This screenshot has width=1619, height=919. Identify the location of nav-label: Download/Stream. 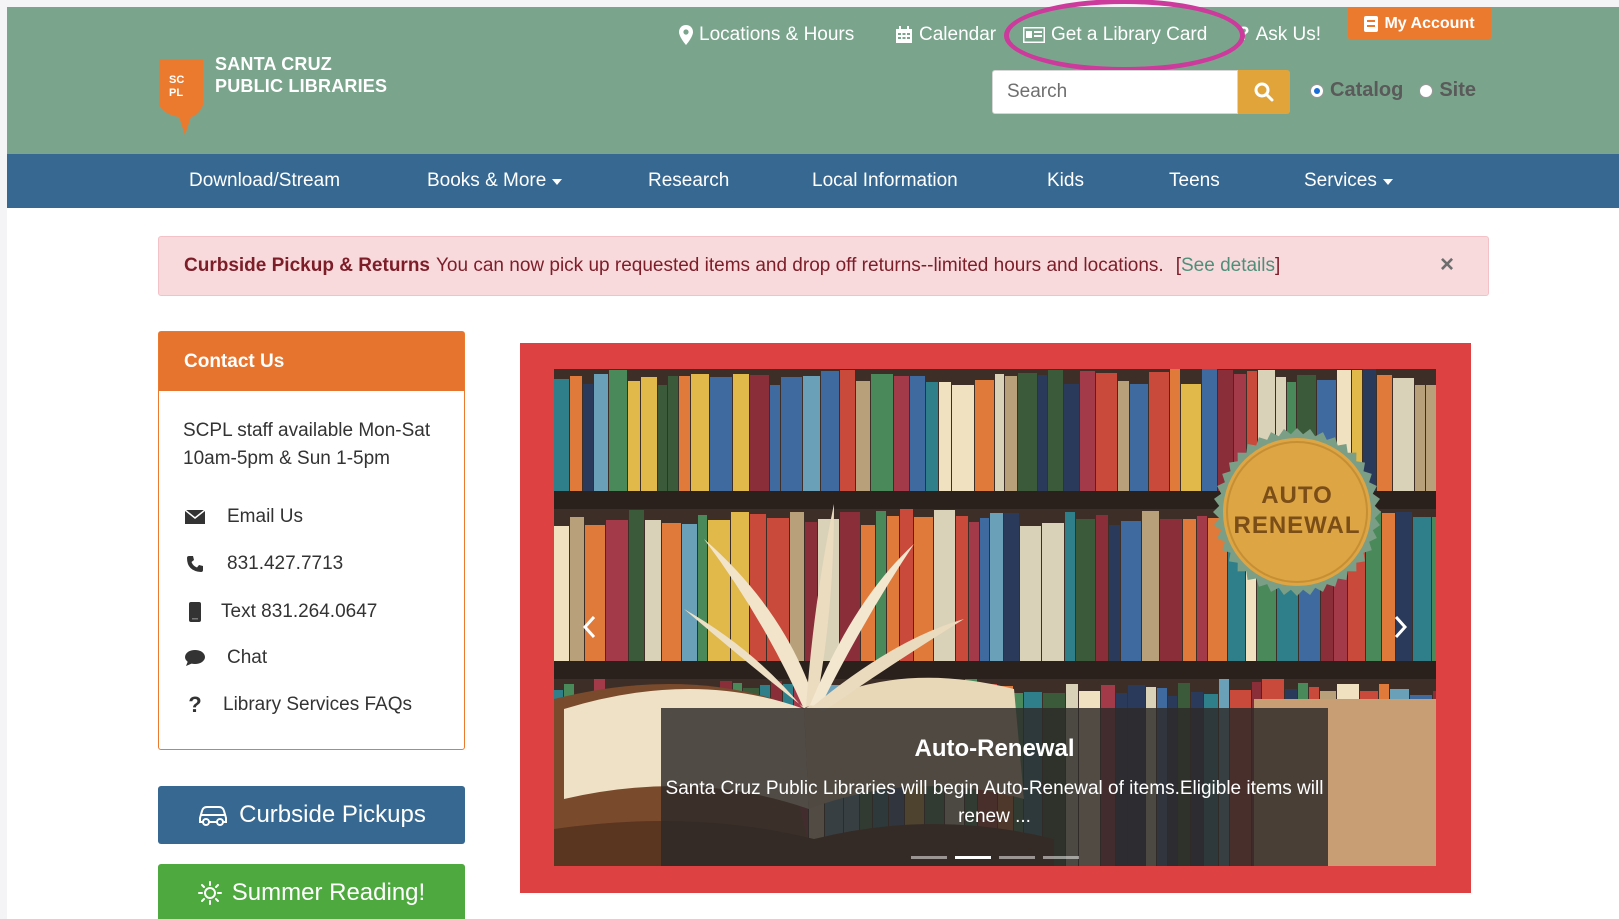
(265, 180).